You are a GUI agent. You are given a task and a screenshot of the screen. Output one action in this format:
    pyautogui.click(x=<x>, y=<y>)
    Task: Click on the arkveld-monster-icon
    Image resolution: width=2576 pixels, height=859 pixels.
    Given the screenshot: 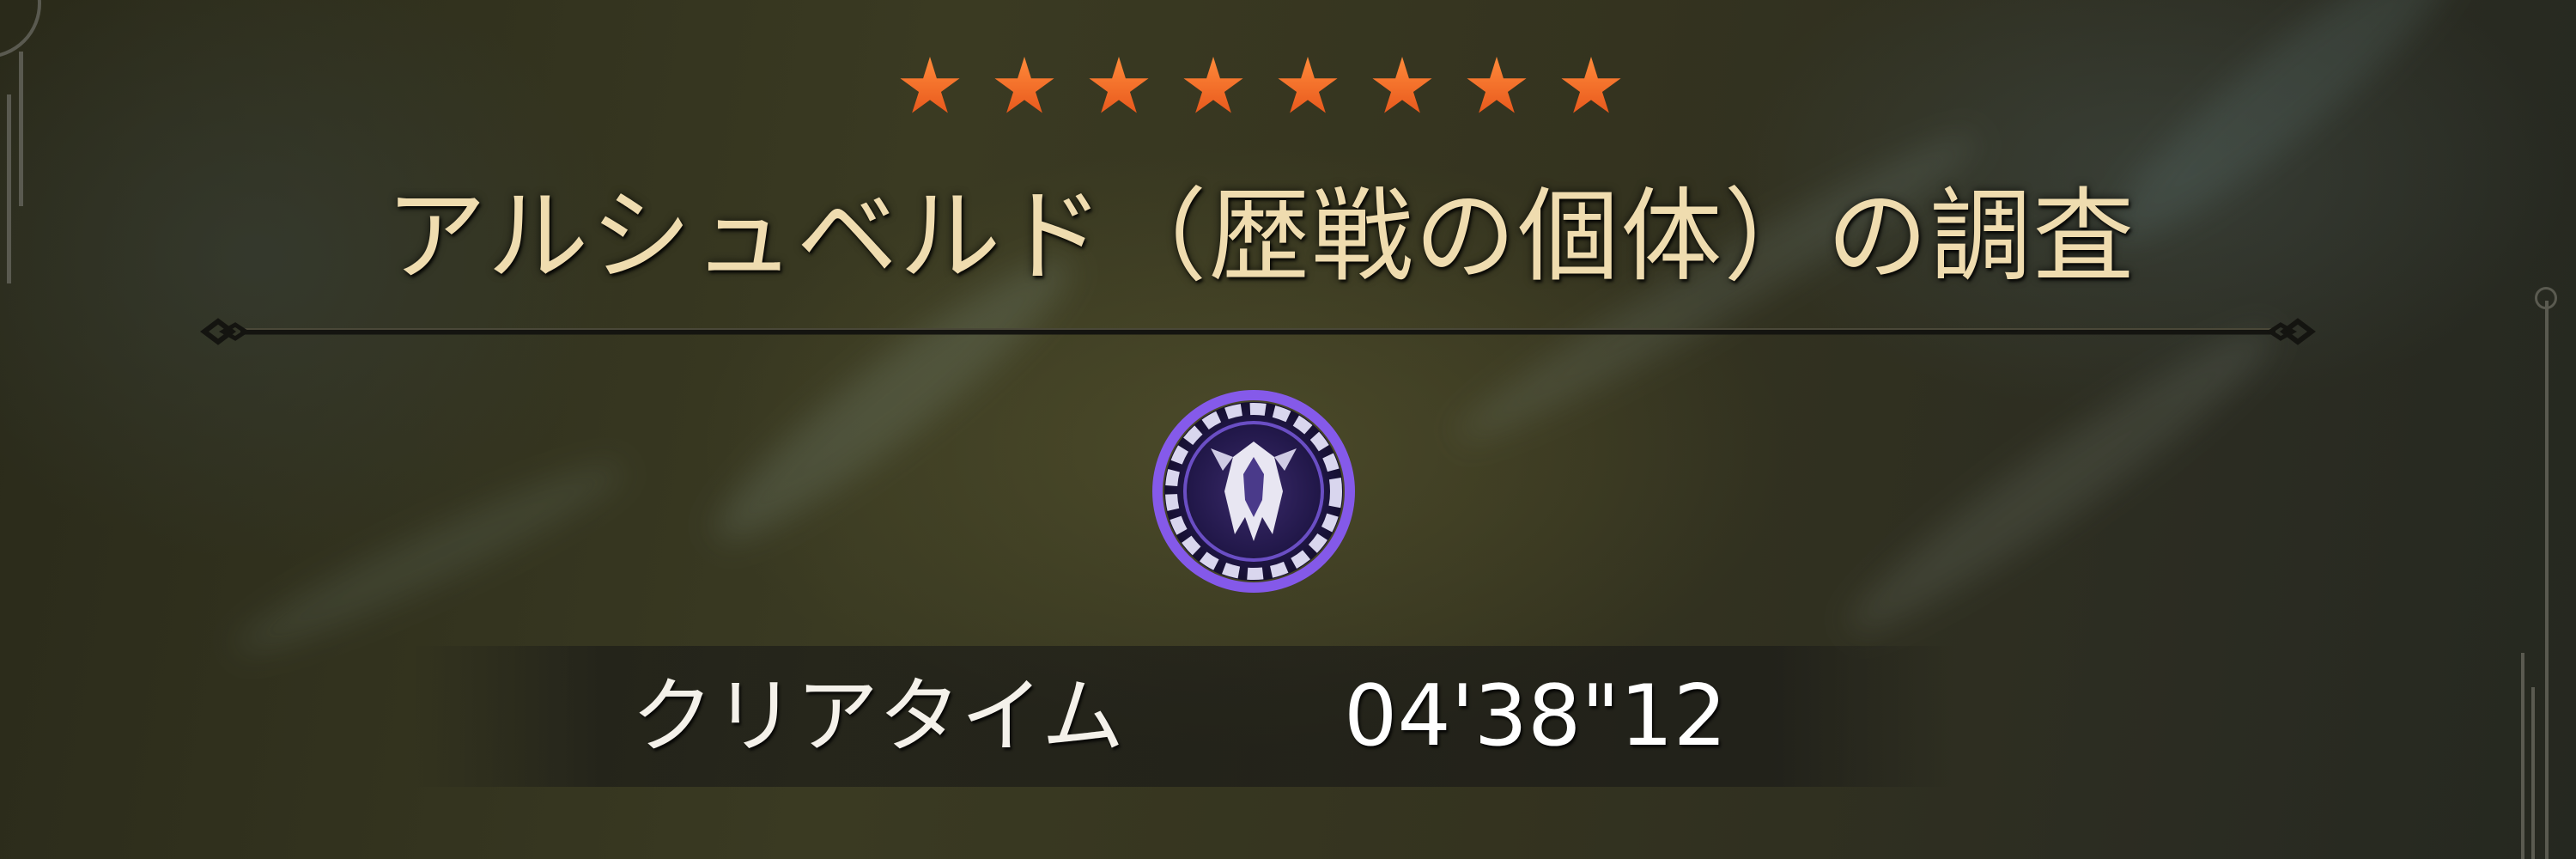 What is the action you would take?
    pyautogui.click(x=1254, y=492)
    